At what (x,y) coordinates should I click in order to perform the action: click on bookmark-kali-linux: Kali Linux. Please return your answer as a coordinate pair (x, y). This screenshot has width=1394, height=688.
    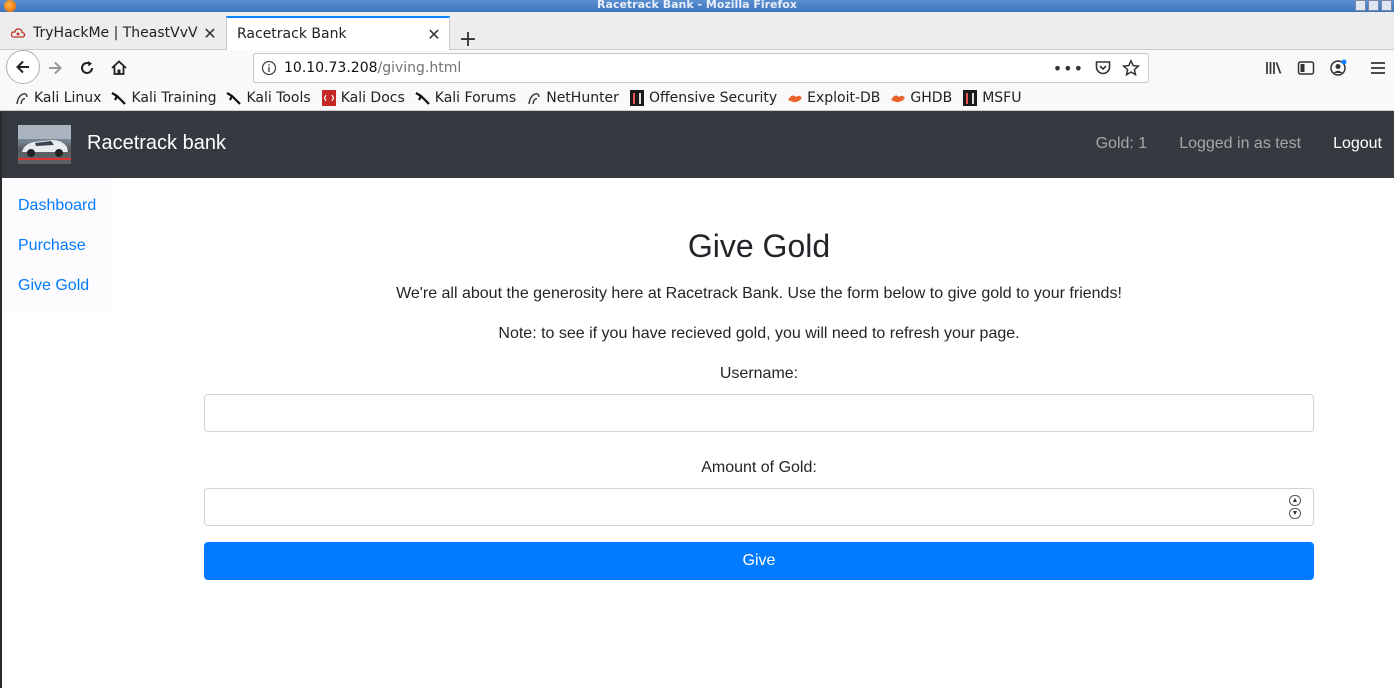
    Looking at the image, I should click on (57, 98).